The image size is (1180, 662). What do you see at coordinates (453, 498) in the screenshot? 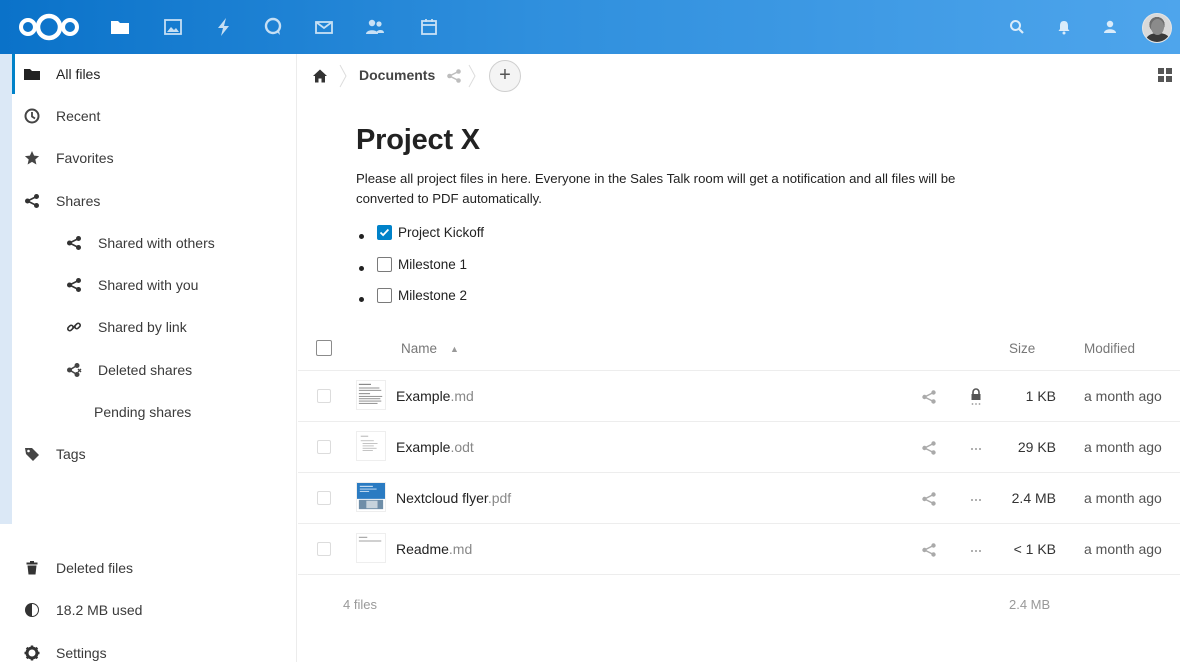
I see `file-name: Nextcloud flyer.pdf` at bounding box center [453, 498].